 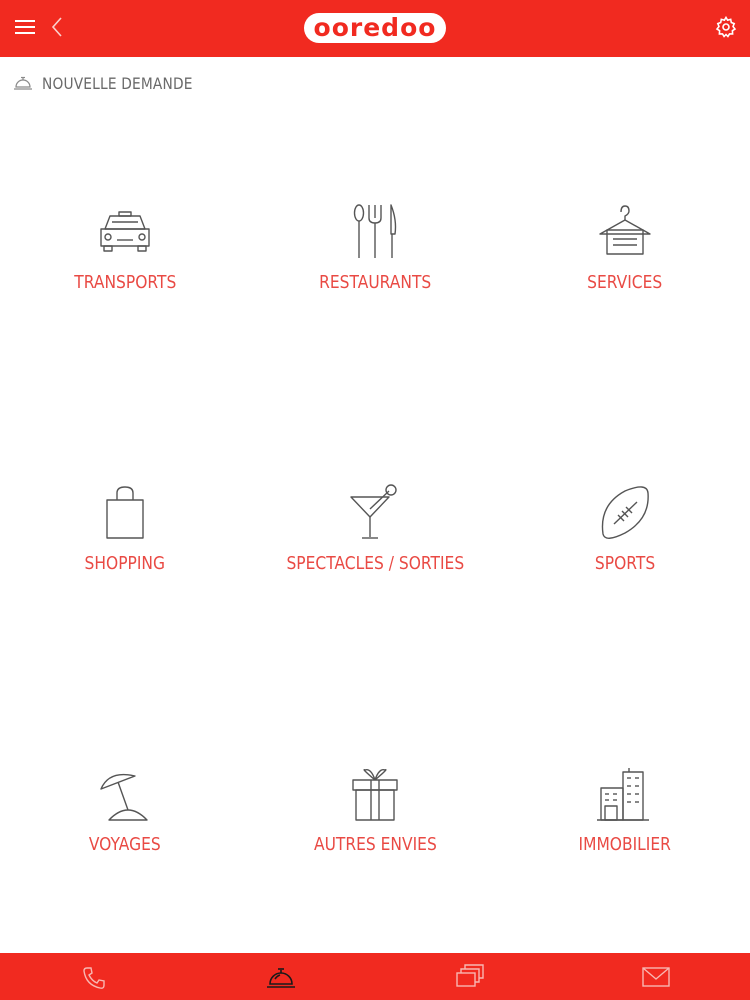 What do you see at coordinates (125, 551) in the screenshot?
I see `category-shopping: SHOPPING` at bounding box center [125, 551].